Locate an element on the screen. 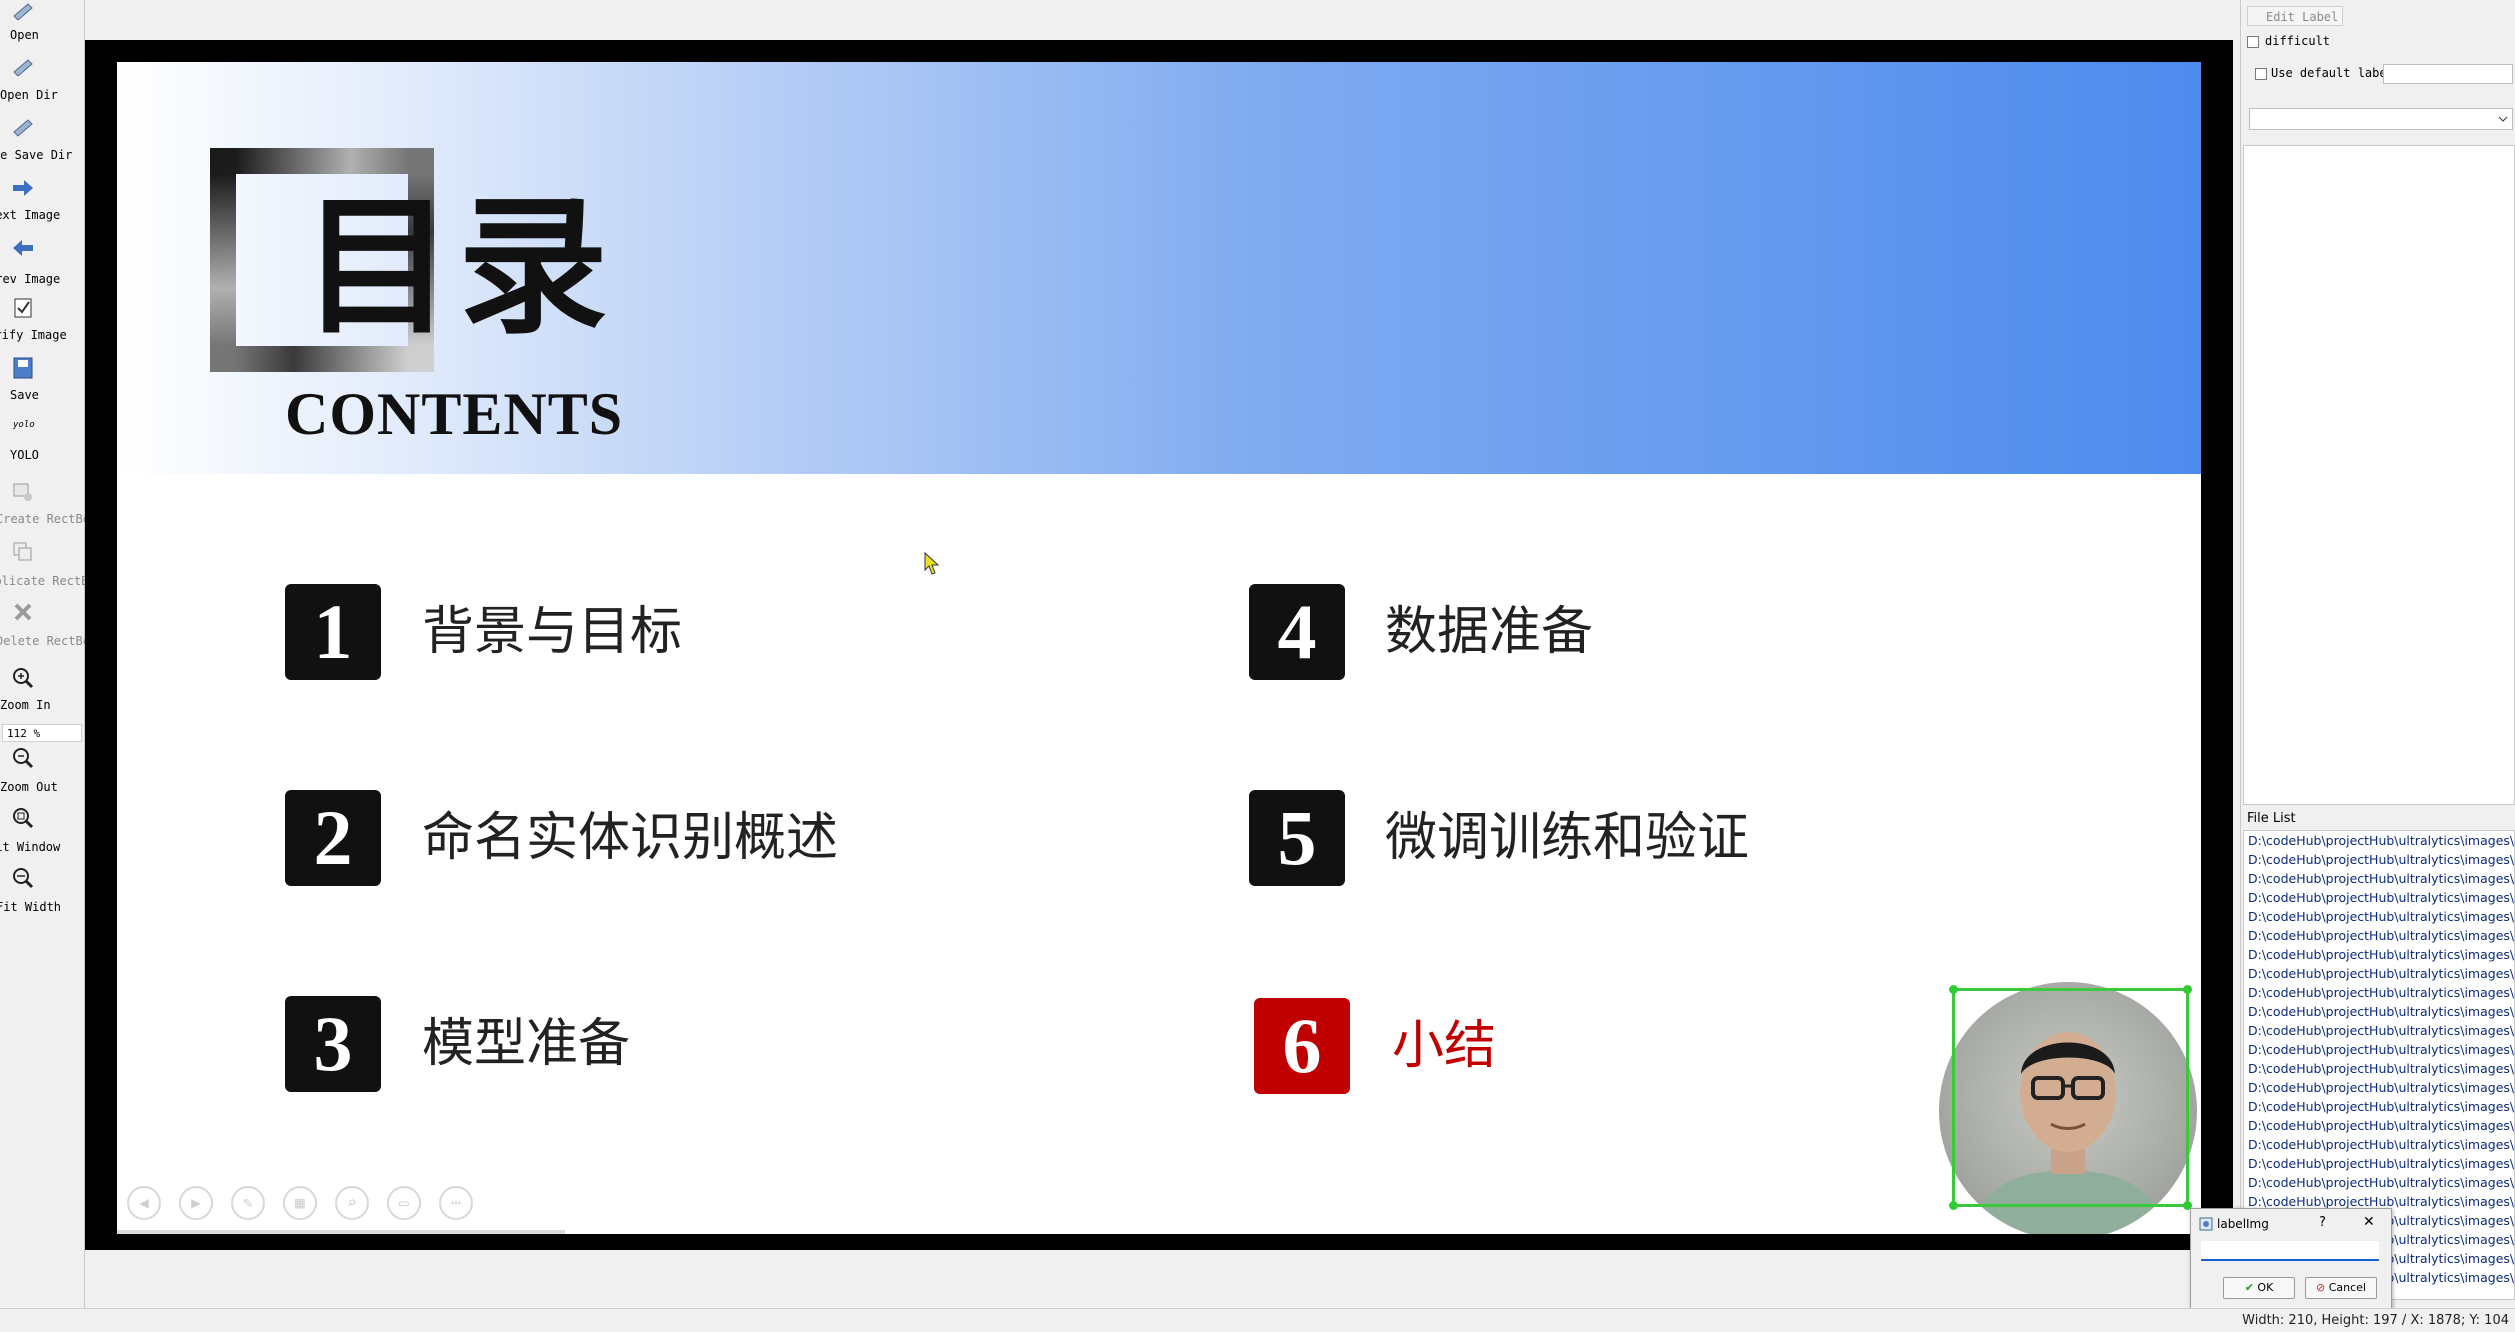 This screenshot has height=1332, width=2515. more-icon: ⋯ is located at coordinates (456, 1203).